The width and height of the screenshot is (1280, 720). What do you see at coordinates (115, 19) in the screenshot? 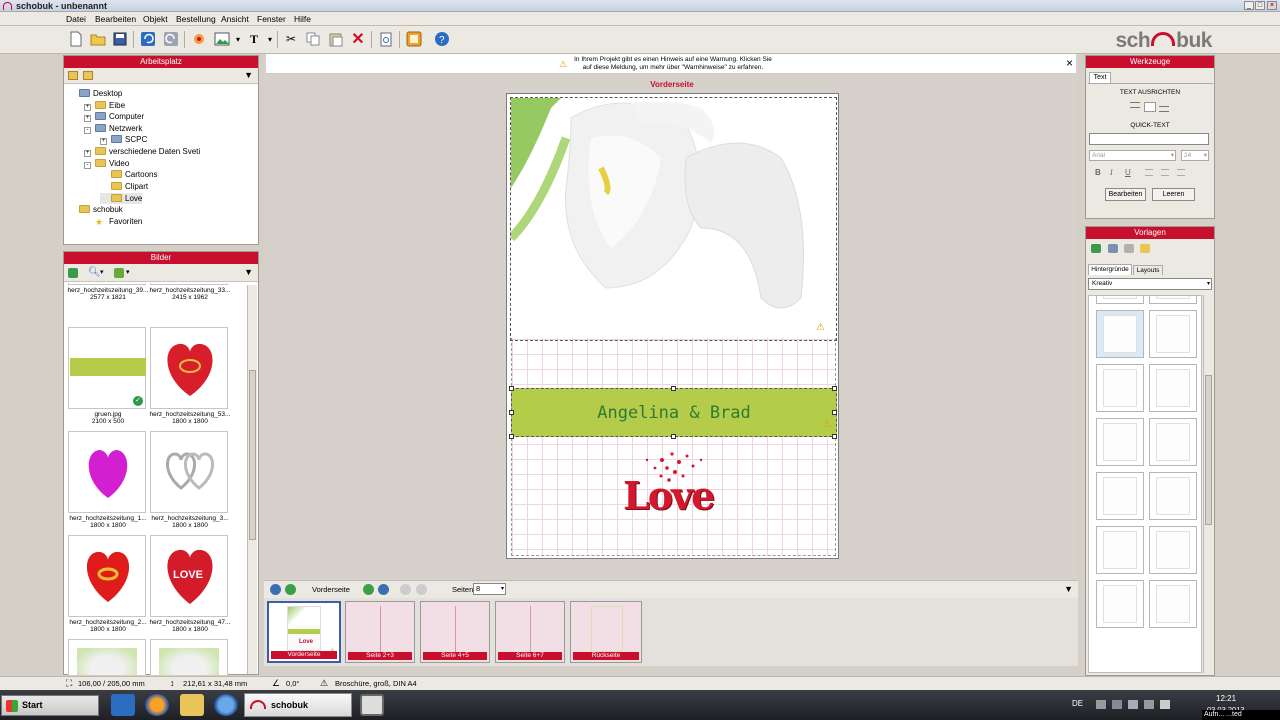
I see `menu-bearbeiten: Bearbeiten` at bounding box center [115, 19].